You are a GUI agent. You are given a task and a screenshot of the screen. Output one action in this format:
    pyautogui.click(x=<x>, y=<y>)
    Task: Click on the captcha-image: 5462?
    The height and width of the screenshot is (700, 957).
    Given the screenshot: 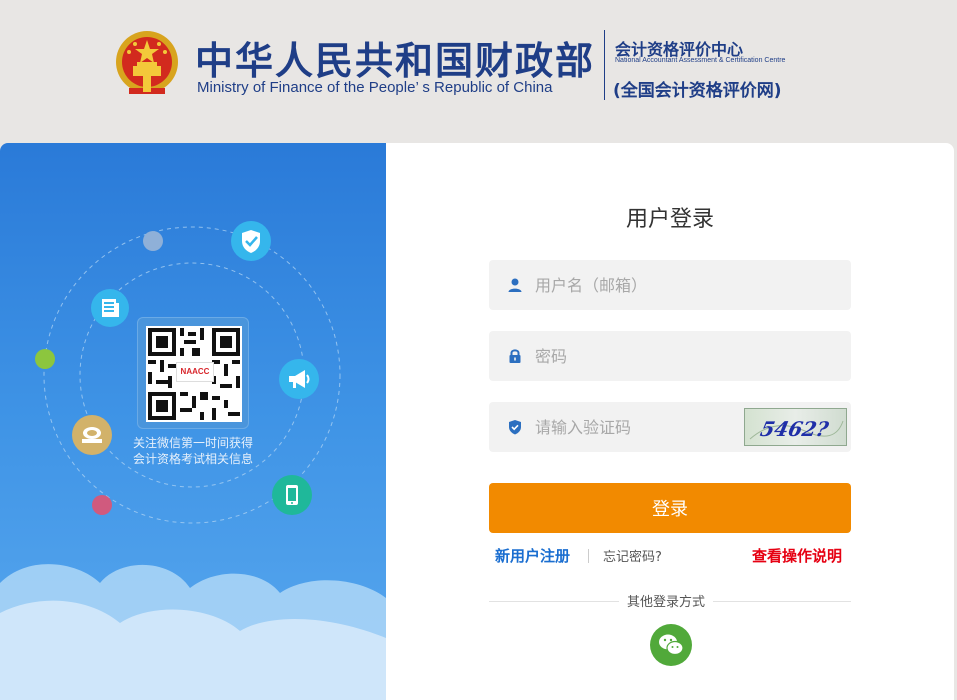 What is the action you would take?
    pyautogui.click(x=795, y=427)
    